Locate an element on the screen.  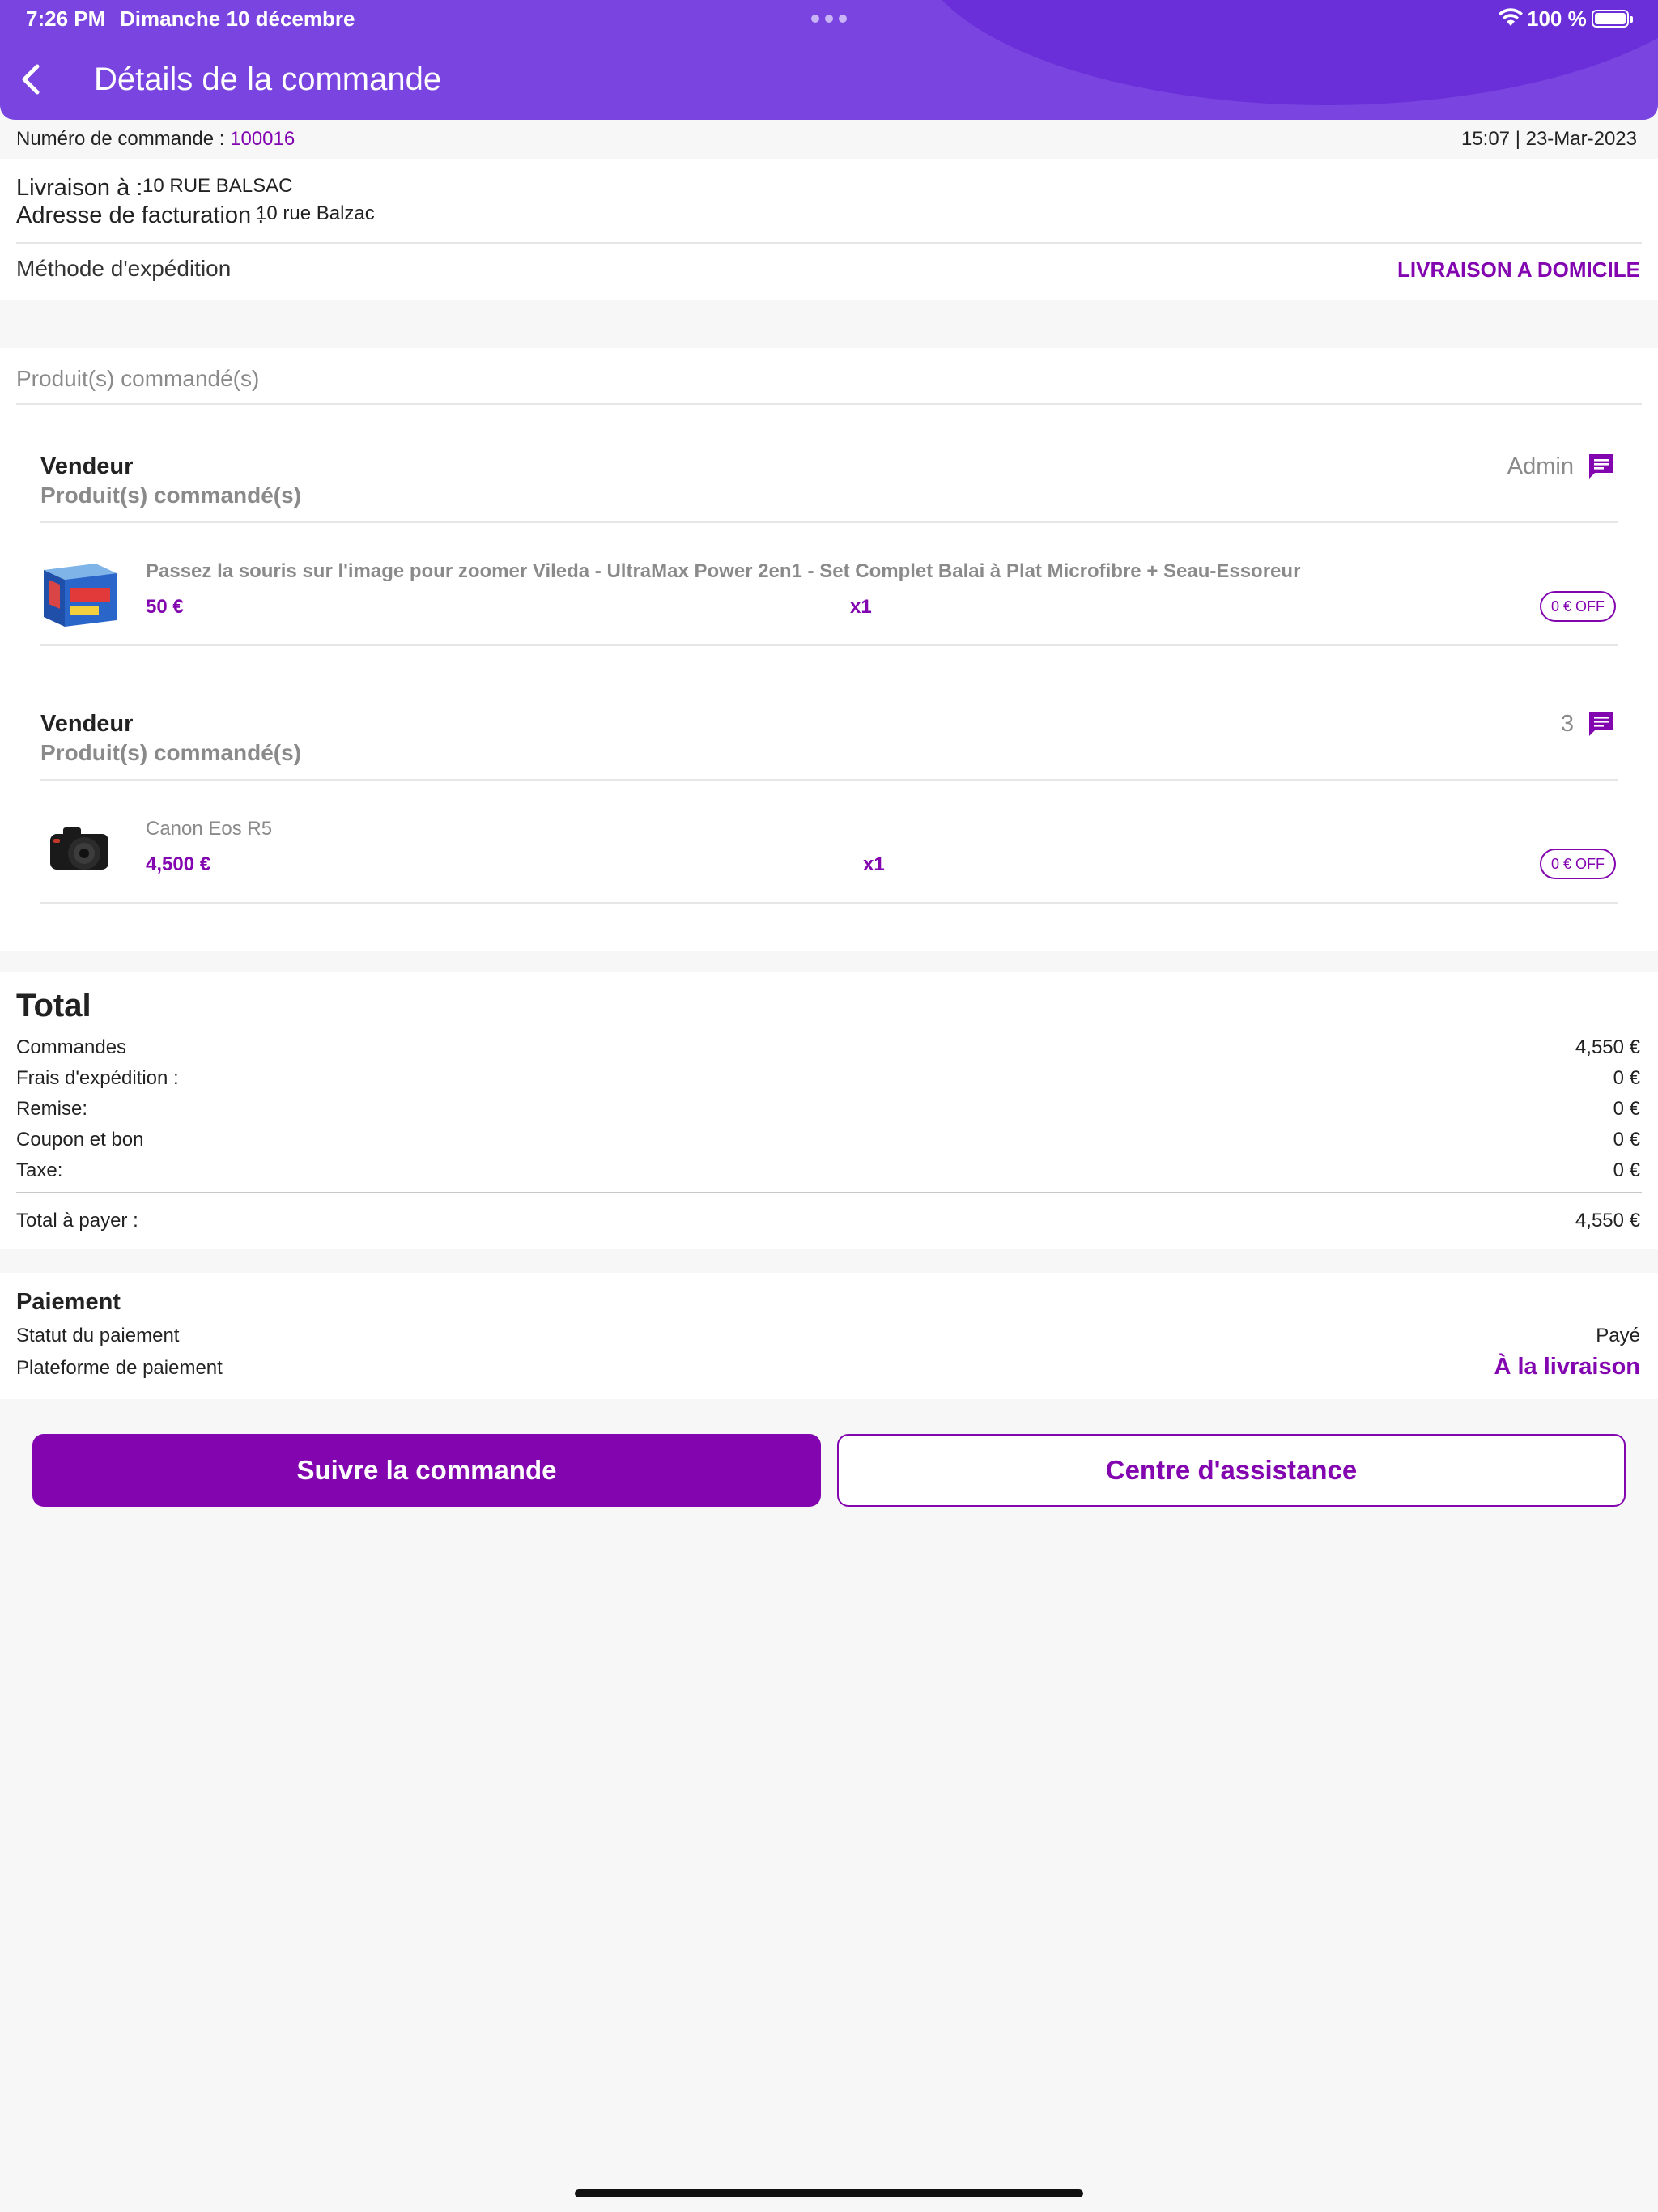
vendor-name: Admin is located at coordinates (1540, 466).